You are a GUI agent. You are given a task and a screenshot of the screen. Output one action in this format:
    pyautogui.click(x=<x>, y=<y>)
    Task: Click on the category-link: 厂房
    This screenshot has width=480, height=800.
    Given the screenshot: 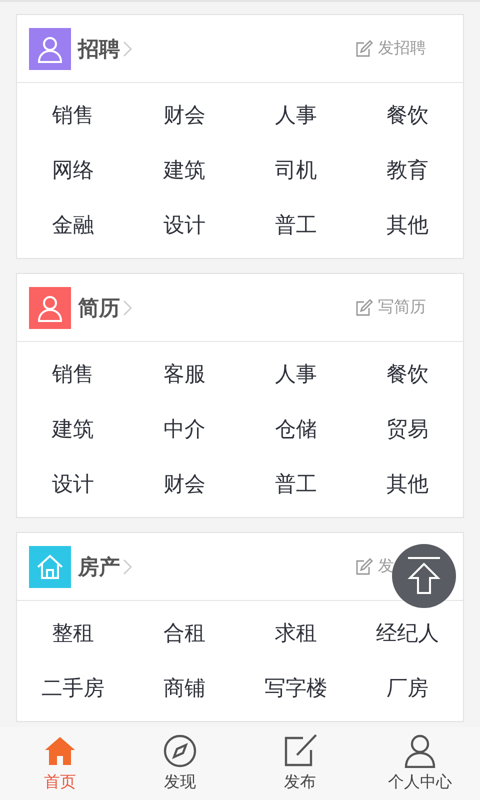 What is the action you would take?
    pyautogui.click(x=407, y=687)
    